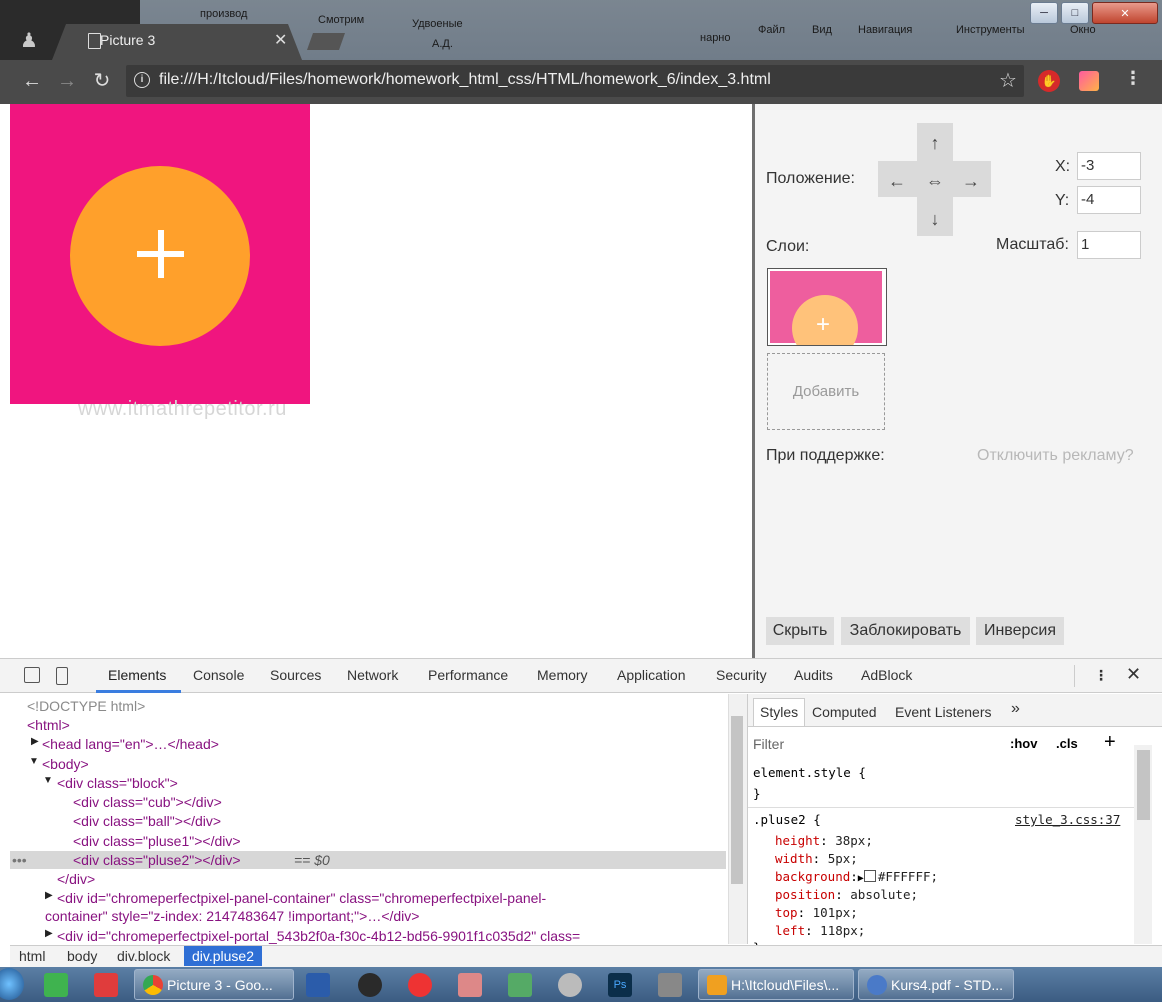  I want to click on tab-console: Console, so click(218, 675).